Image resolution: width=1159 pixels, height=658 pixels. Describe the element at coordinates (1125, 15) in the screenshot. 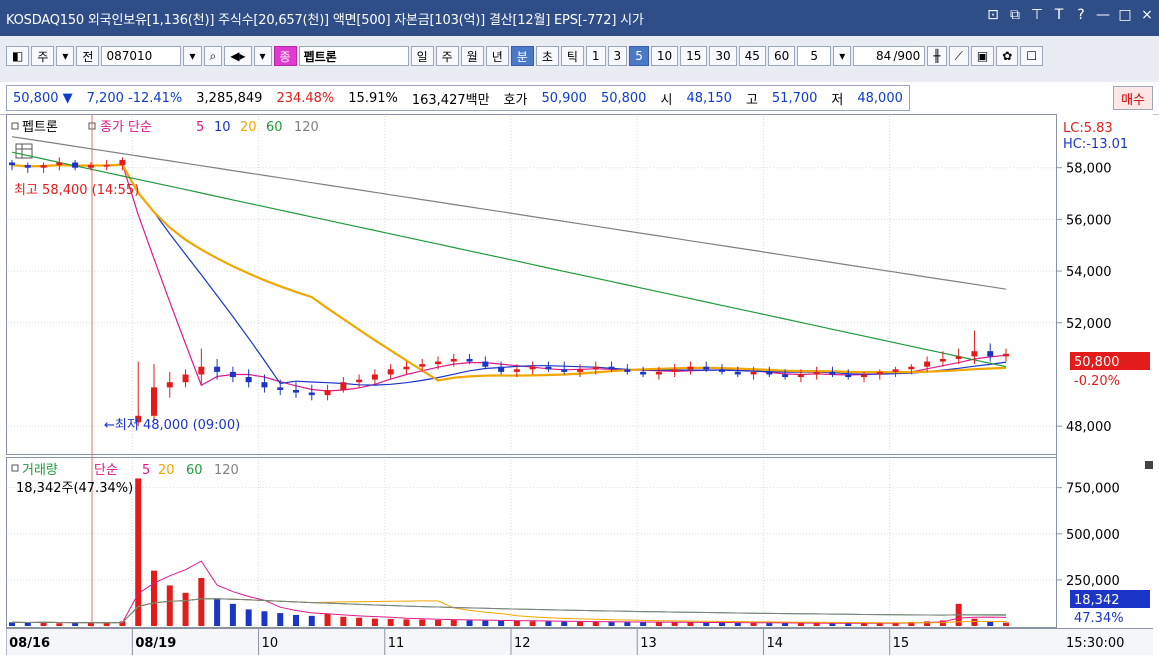

I see `maximize-icon: □` at that location.